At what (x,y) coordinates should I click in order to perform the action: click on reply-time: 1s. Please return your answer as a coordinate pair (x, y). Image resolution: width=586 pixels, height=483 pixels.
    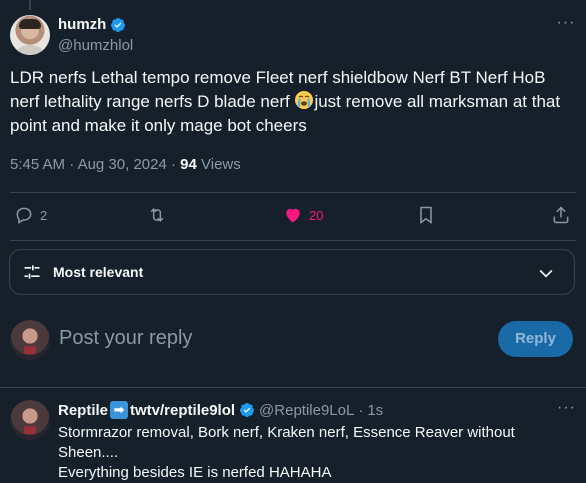
    Looking at the image, I should click on (375, 410).